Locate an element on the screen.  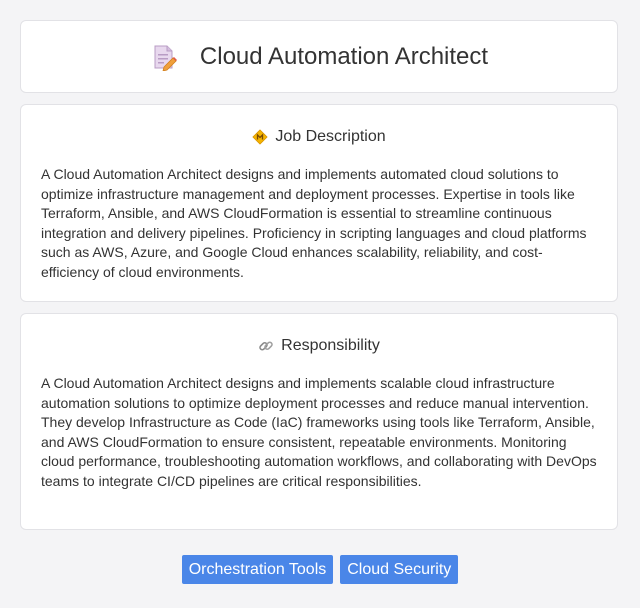
responsibility-header: Responsibility is located at coordinates (319, 346).